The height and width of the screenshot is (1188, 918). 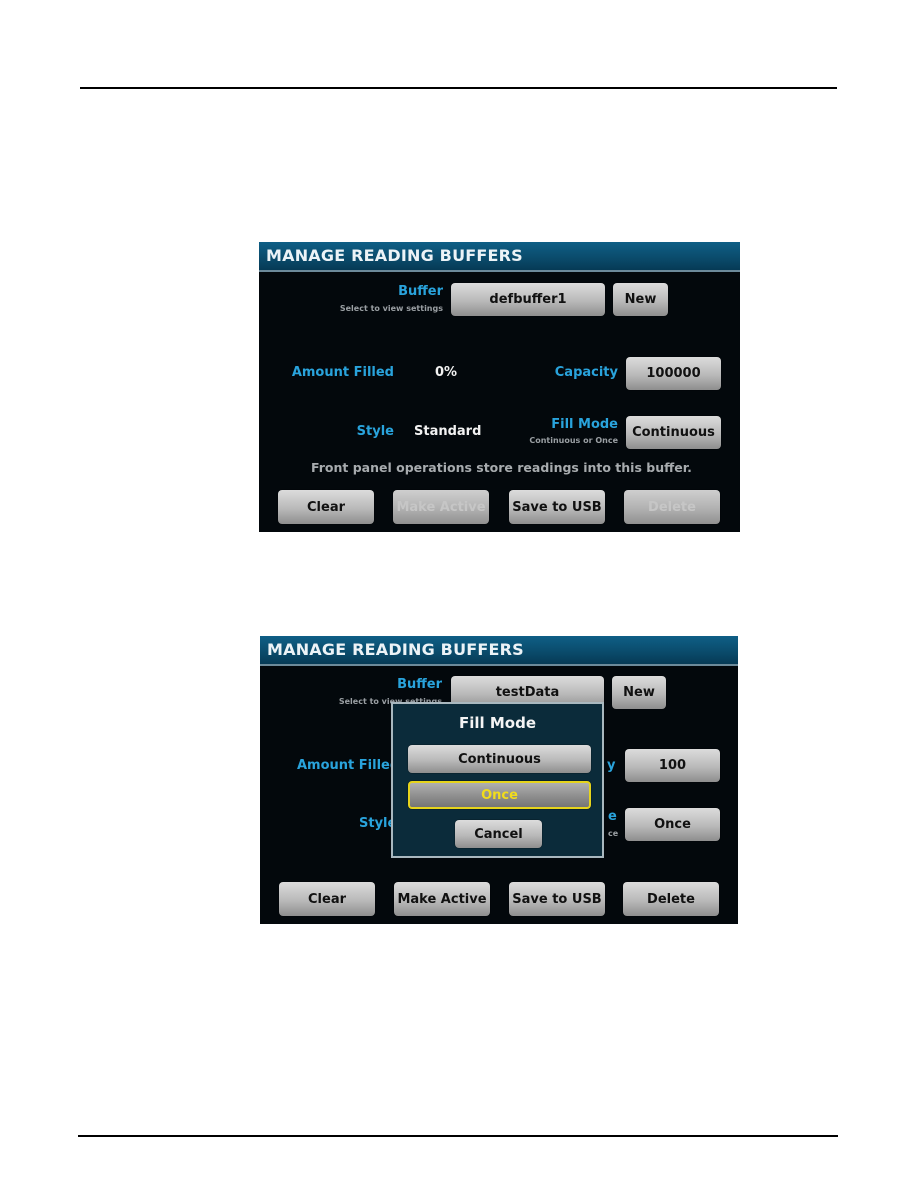 I want to click on dialog-cancel-button: Cancel, so click(x=498, y=834).